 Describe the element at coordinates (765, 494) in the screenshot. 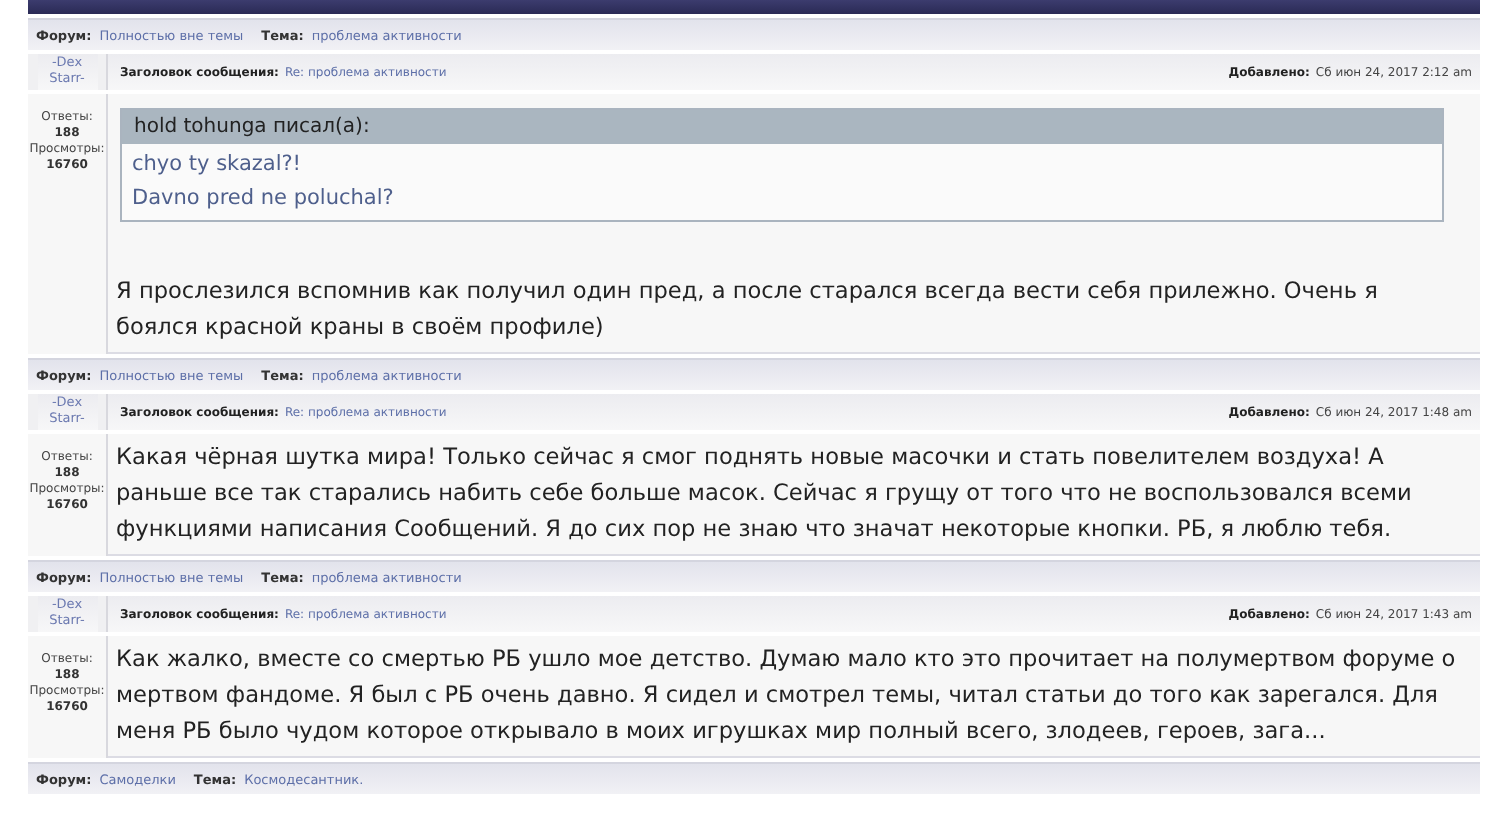

I see `post-text: Какая чёрная шутка мира! Только сейчас я смог поднять новые масочки и стать повелителем воздуха! А раньше все так старались набить себе больше масок. Сейчас я грущу от того что не воспользовался всеми функциями написания Сообщений. Я до сих пор не знаю что значат некоторые кнопки. РБ, я люблю тебя.` at that location.